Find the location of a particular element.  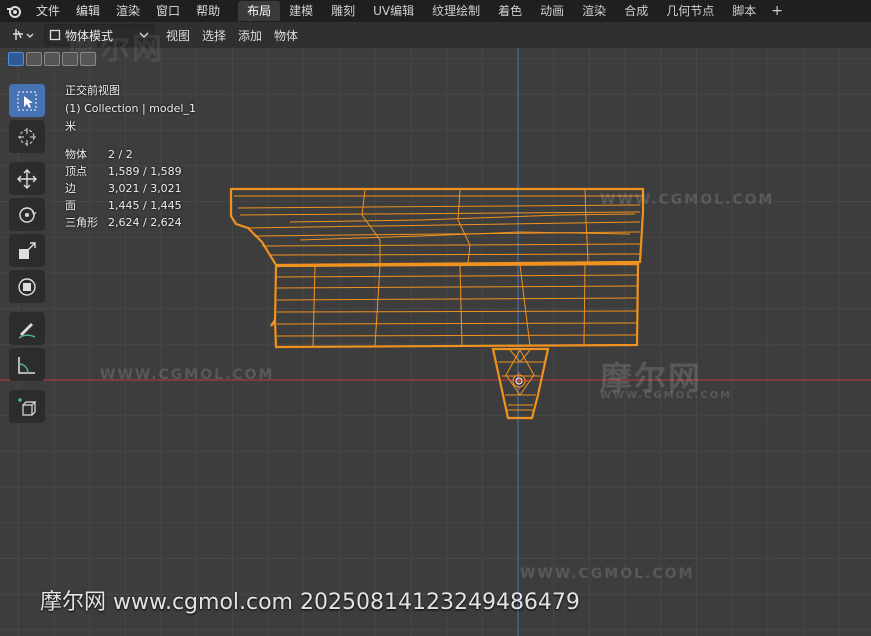

workspace-tabs: 布局 建模 雕刻 UV编辑 纹理绘制 着色 动画 渲染 合成 几何节点 脚本 + is located at coordinates (513, 11).